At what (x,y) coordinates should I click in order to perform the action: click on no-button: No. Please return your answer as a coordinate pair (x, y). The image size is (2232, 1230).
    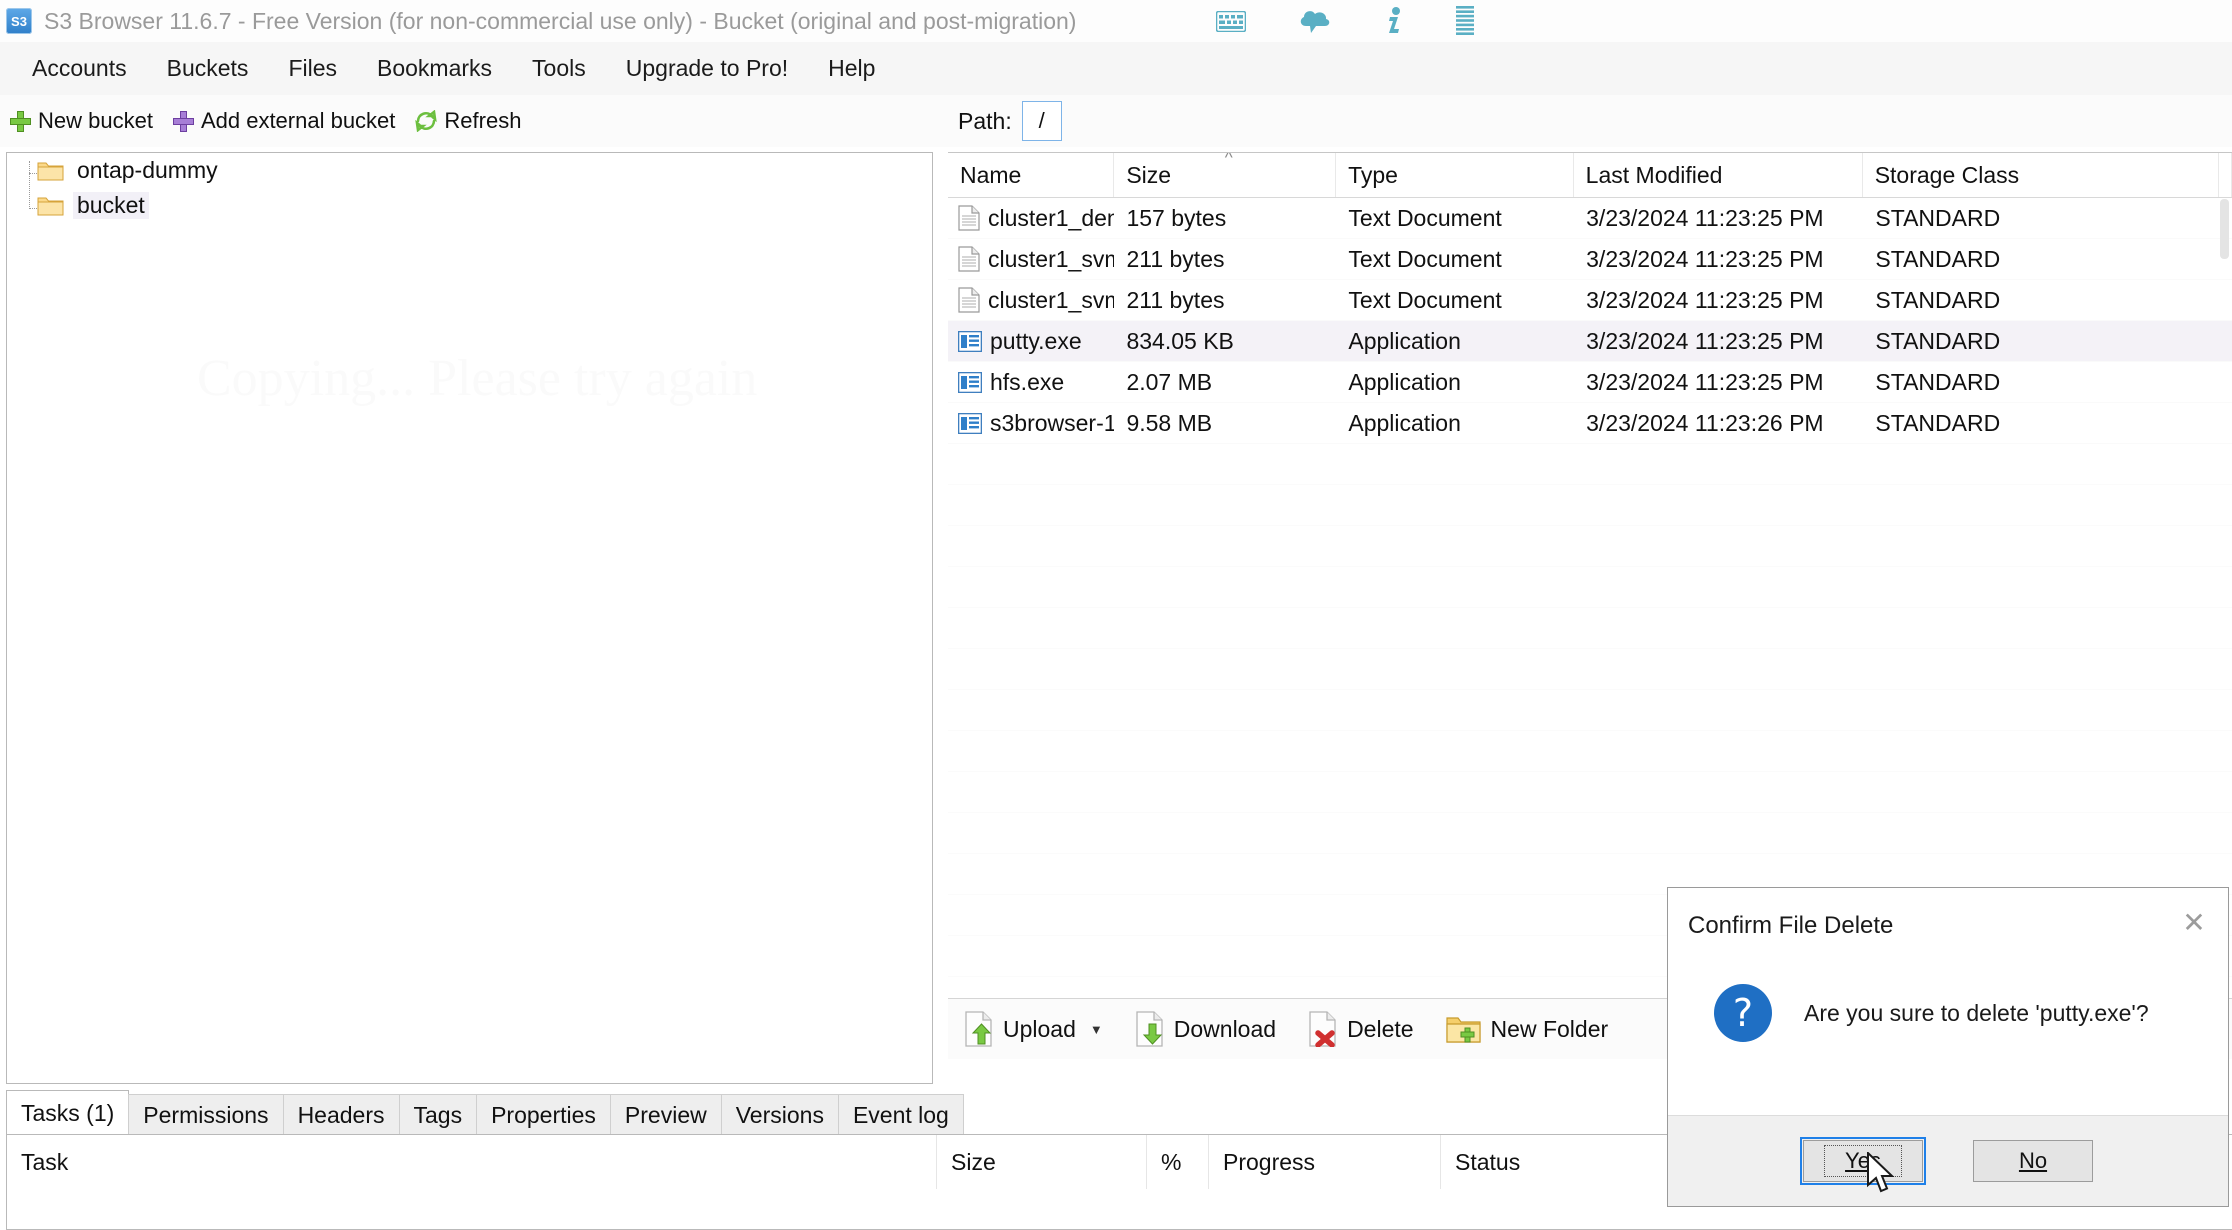
    Looking at the image, I should click on (2033, 1161).